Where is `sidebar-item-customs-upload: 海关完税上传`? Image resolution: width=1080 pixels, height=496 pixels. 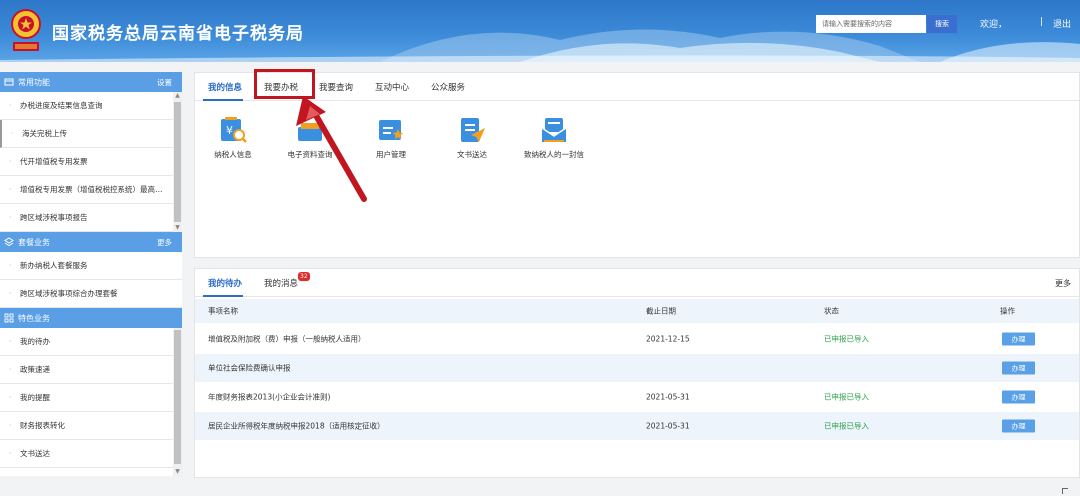
sidebar-item-customs-upload: 海关完税上传 is located at coordinates (91, 134).